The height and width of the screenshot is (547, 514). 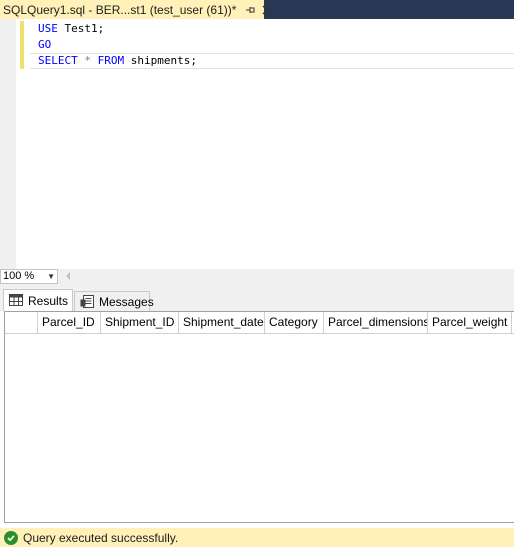 I want to click on zoom-bar: 100 % ▼, so click(x=257, y=277).